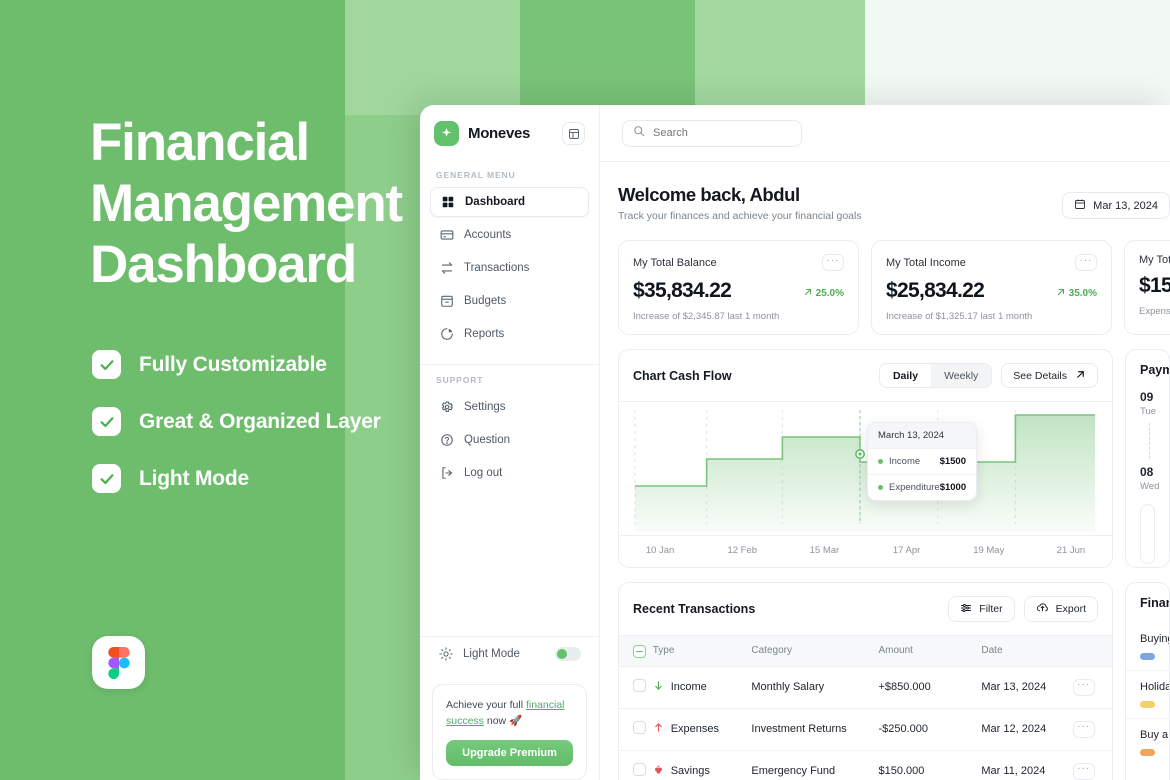  Describe the element at coordinates (930, 687) in the screenshot. I see `row-amount-cell: +$850.000` at that location.